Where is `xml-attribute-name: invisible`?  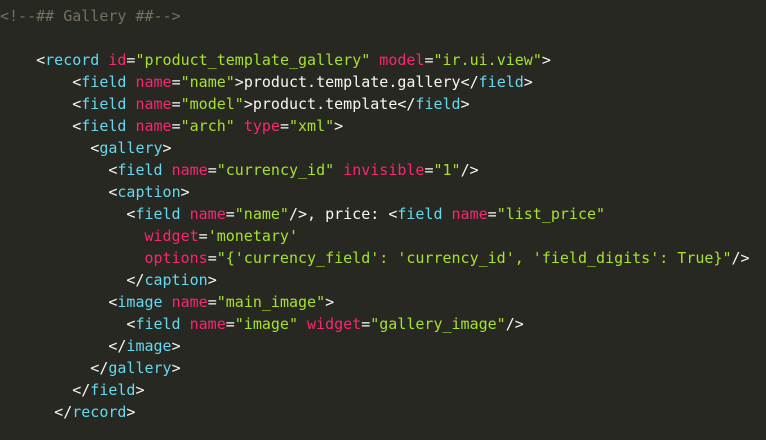
xml-attribute-name: invisible is located at coordinates (384, 170).